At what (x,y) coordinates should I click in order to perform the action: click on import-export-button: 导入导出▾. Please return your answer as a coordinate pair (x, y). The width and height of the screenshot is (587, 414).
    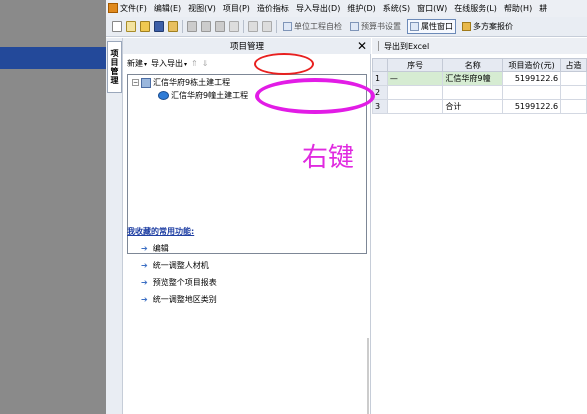
    Looking at the image, I should click on (169, 63).